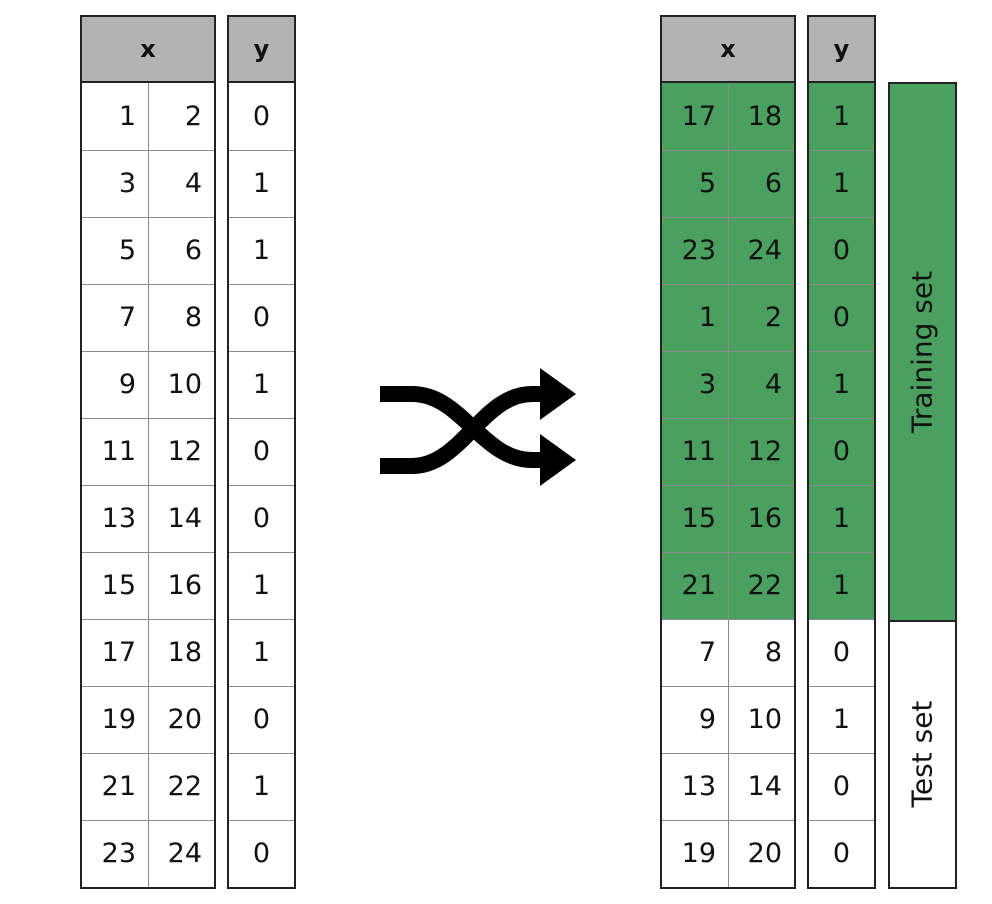  Describe the element at coordinates (707, 652) in the screenshot. I see `shuffled-x1-cell: 7` at that location.